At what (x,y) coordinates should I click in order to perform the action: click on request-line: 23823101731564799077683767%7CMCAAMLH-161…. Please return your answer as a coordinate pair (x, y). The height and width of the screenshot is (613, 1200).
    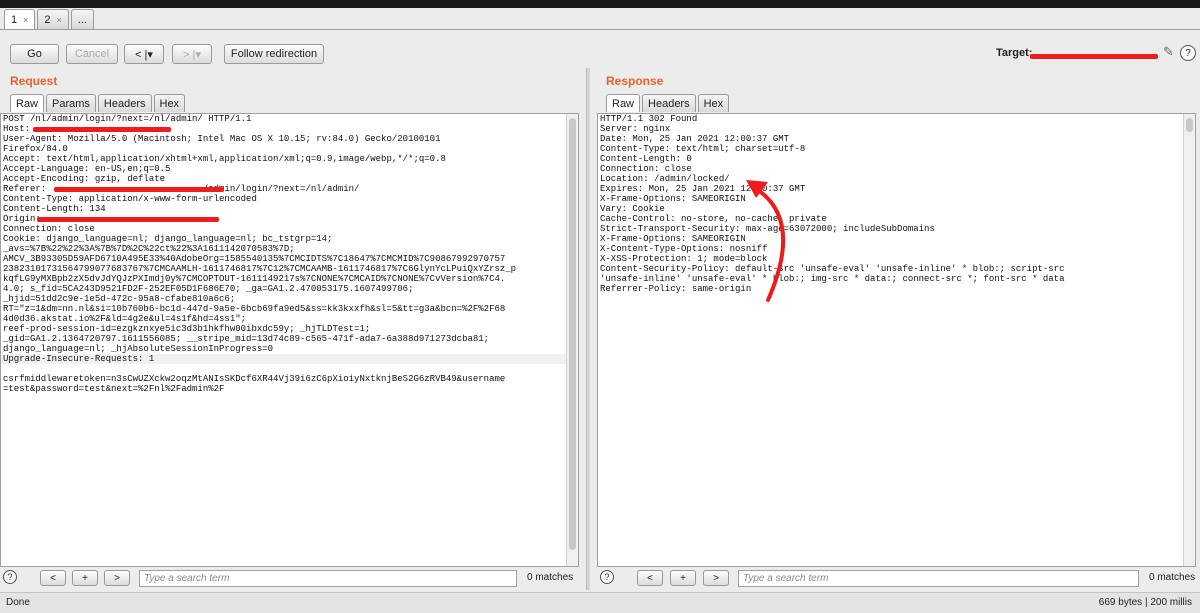
    Looking at the image, I should click on (260, 269).